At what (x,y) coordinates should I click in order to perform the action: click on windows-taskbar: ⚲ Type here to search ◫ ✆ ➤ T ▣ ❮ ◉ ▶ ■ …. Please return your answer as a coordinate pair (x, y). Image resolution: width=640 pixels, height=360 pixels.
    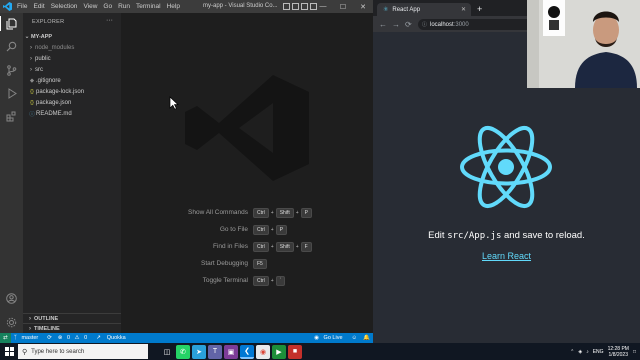
    Looking at the image, I should click on (320, 351).